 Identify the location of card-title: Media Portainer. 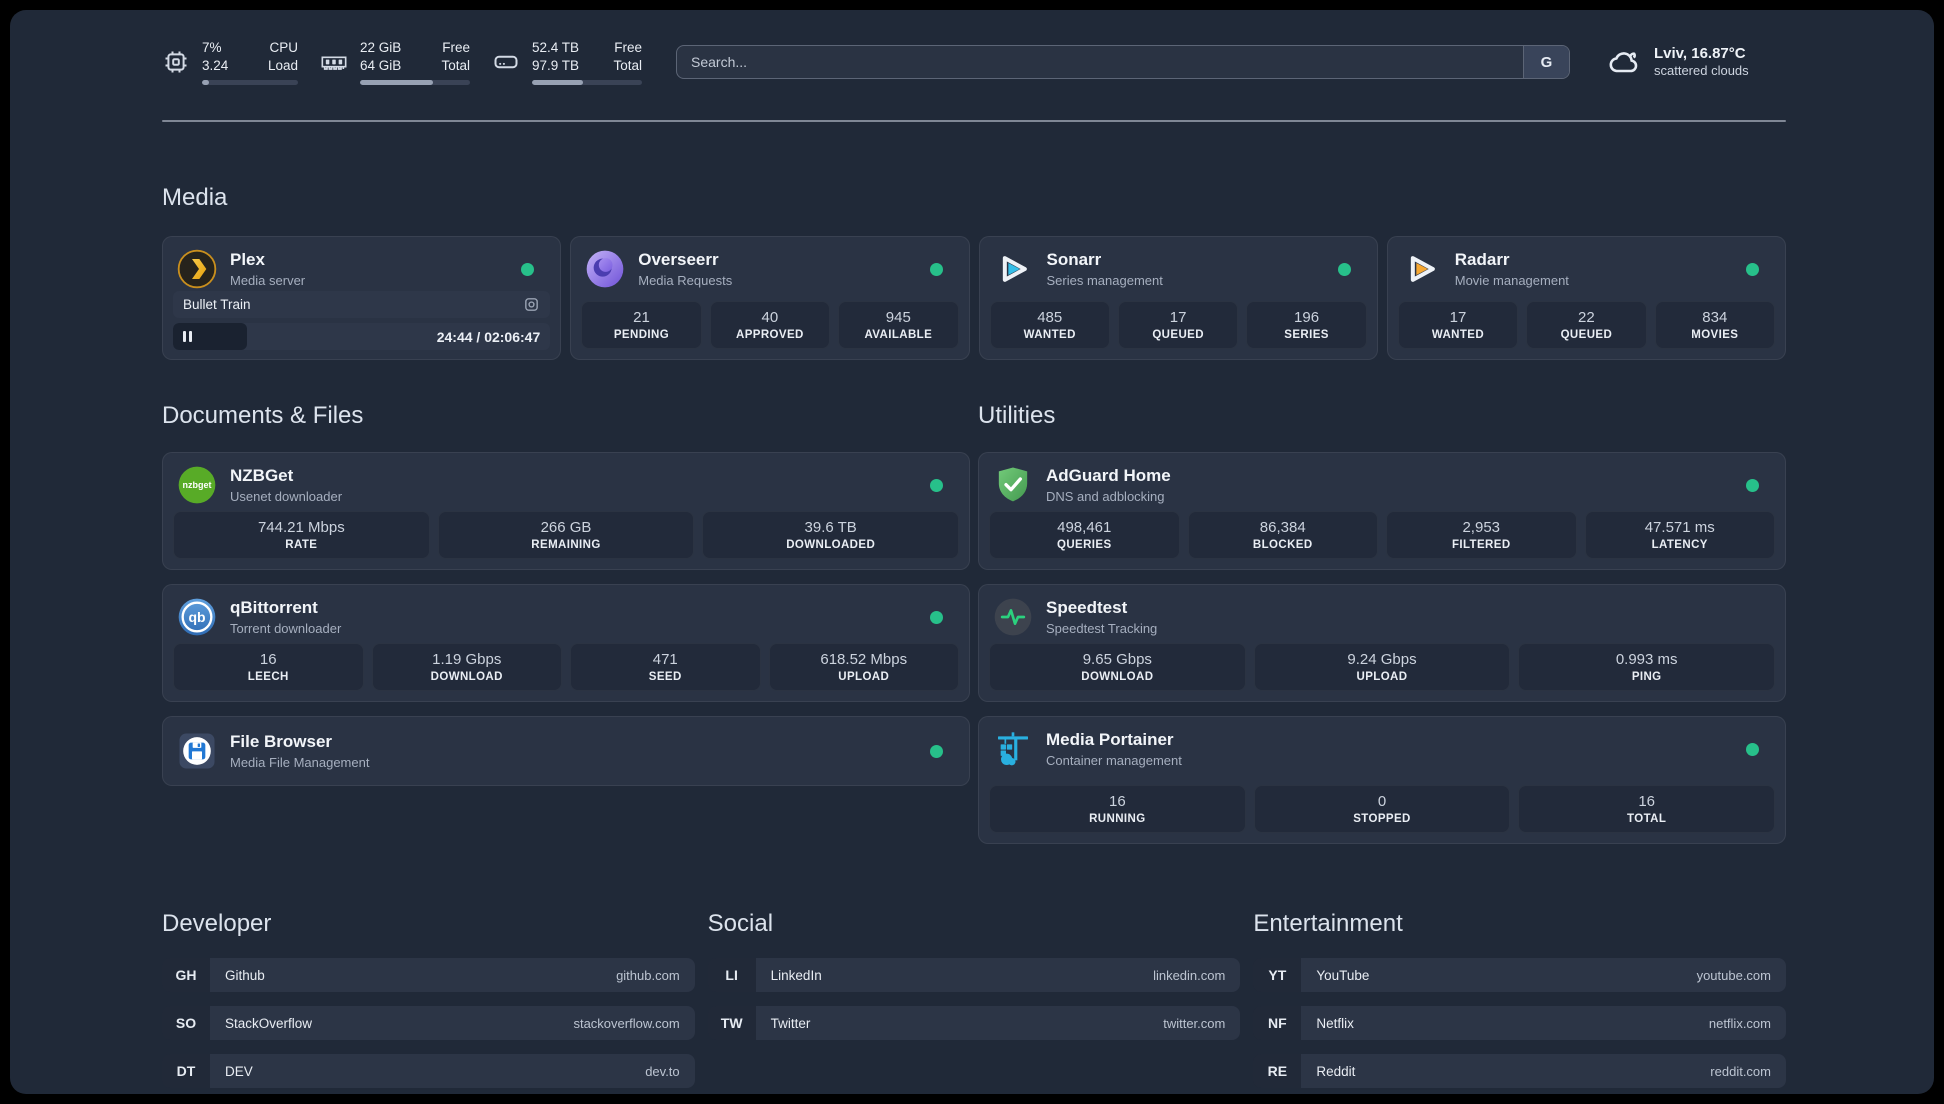
(1110, 739).